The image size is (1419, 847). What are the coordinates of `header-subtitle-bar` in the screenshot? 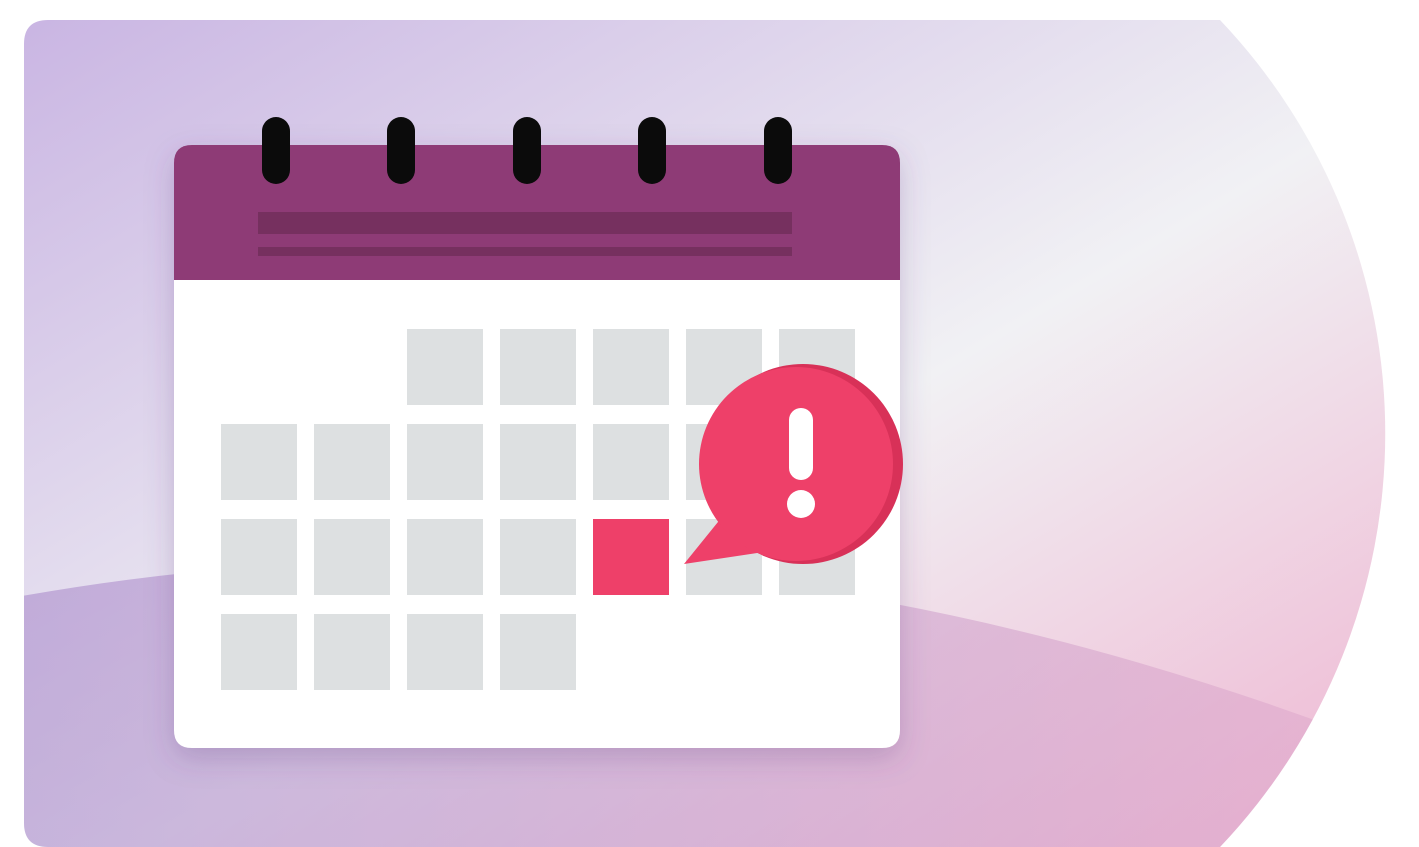 It's located at (525, 251).